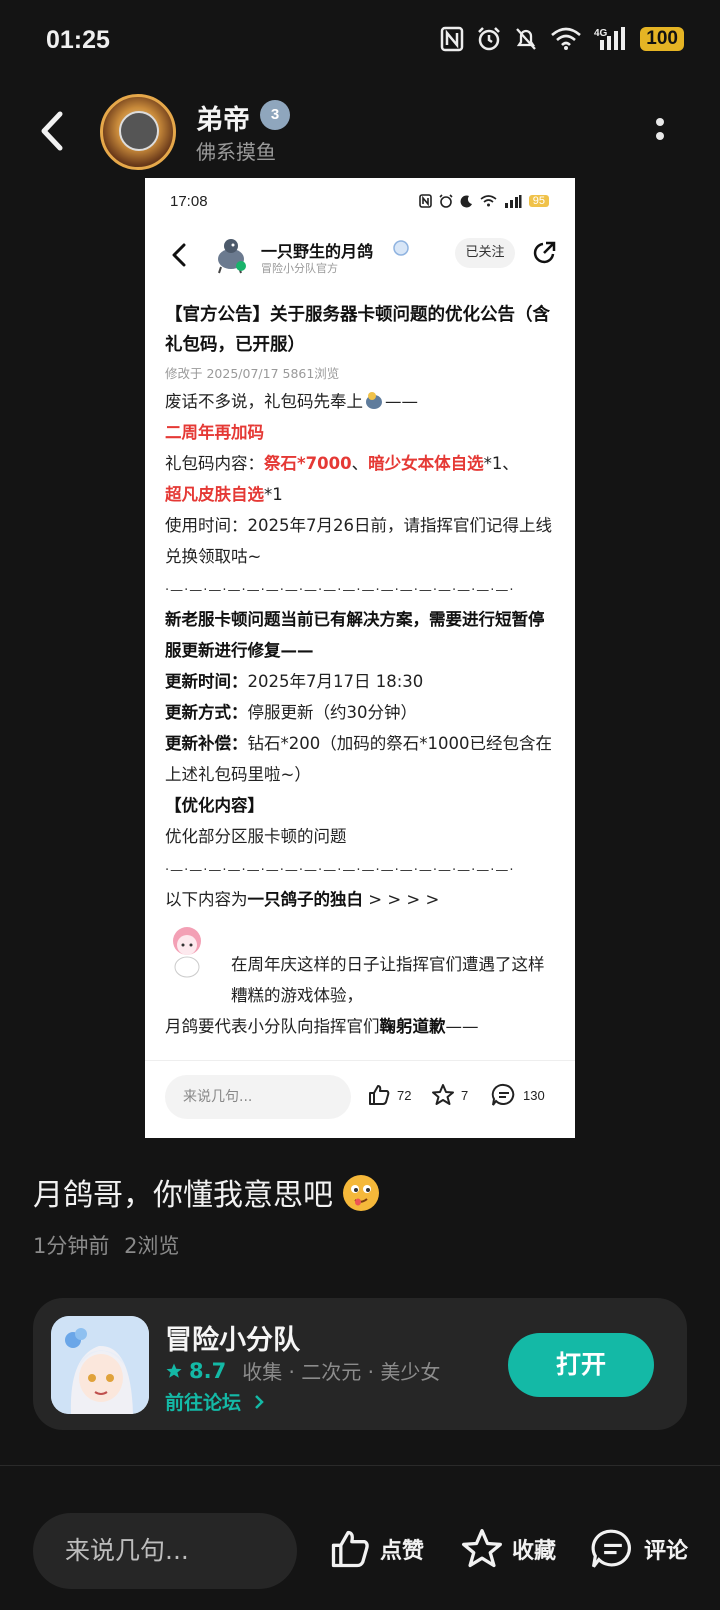  What do you see at coordinates (360, 132) in the screenshot?
I see `post-header: 弟帝 3 佛系摸鱼` at bounding box center [360, 132].